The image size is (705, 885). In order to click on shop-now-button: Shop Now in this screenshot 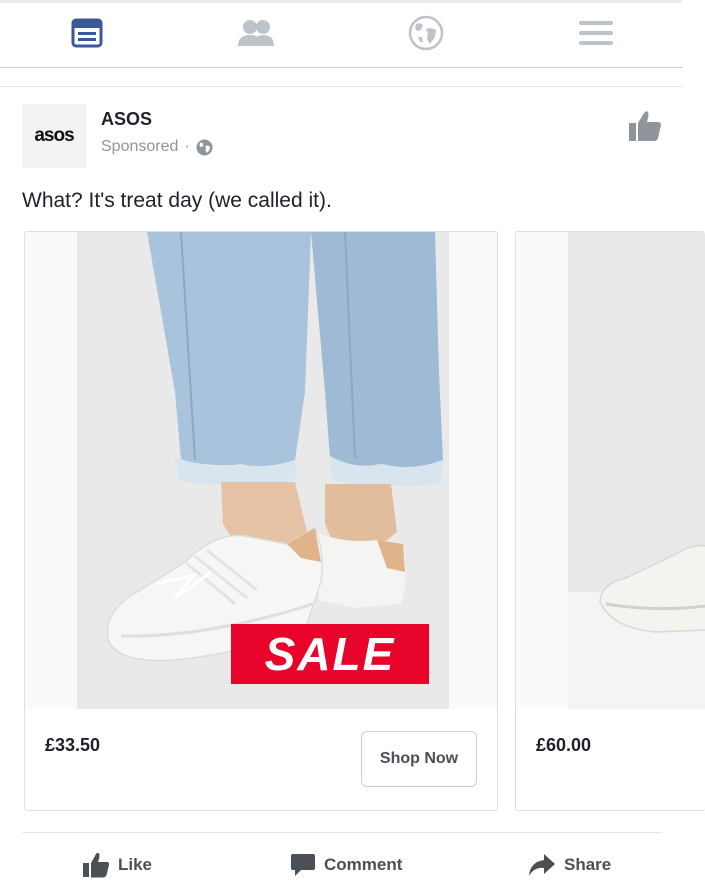, I will do `click(419, 759)`.